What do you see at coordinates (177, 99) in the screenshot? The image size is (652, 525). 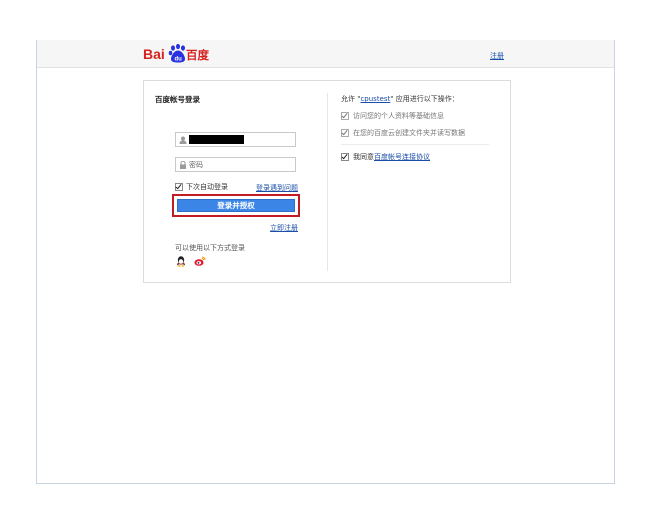 I see `login-title: 百度帐号登录` at bounding box center [177, 99].